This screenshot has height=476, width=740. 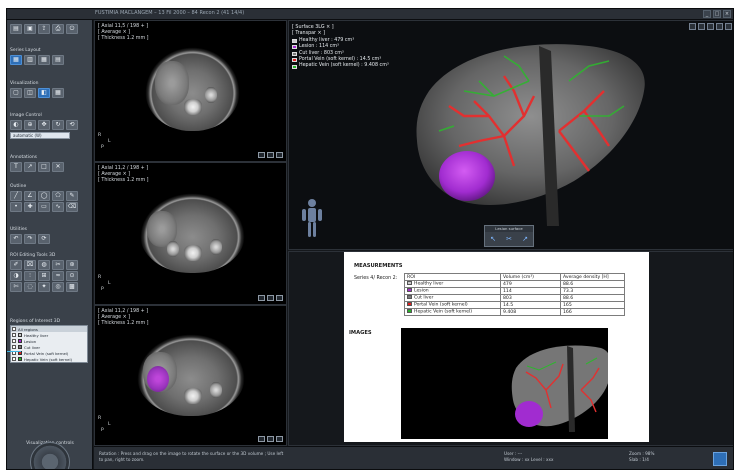 What do you see at coordinates (72, 286) in the screenshot?
I see `volume-icon: ▩` at bounding box center [72, 286].